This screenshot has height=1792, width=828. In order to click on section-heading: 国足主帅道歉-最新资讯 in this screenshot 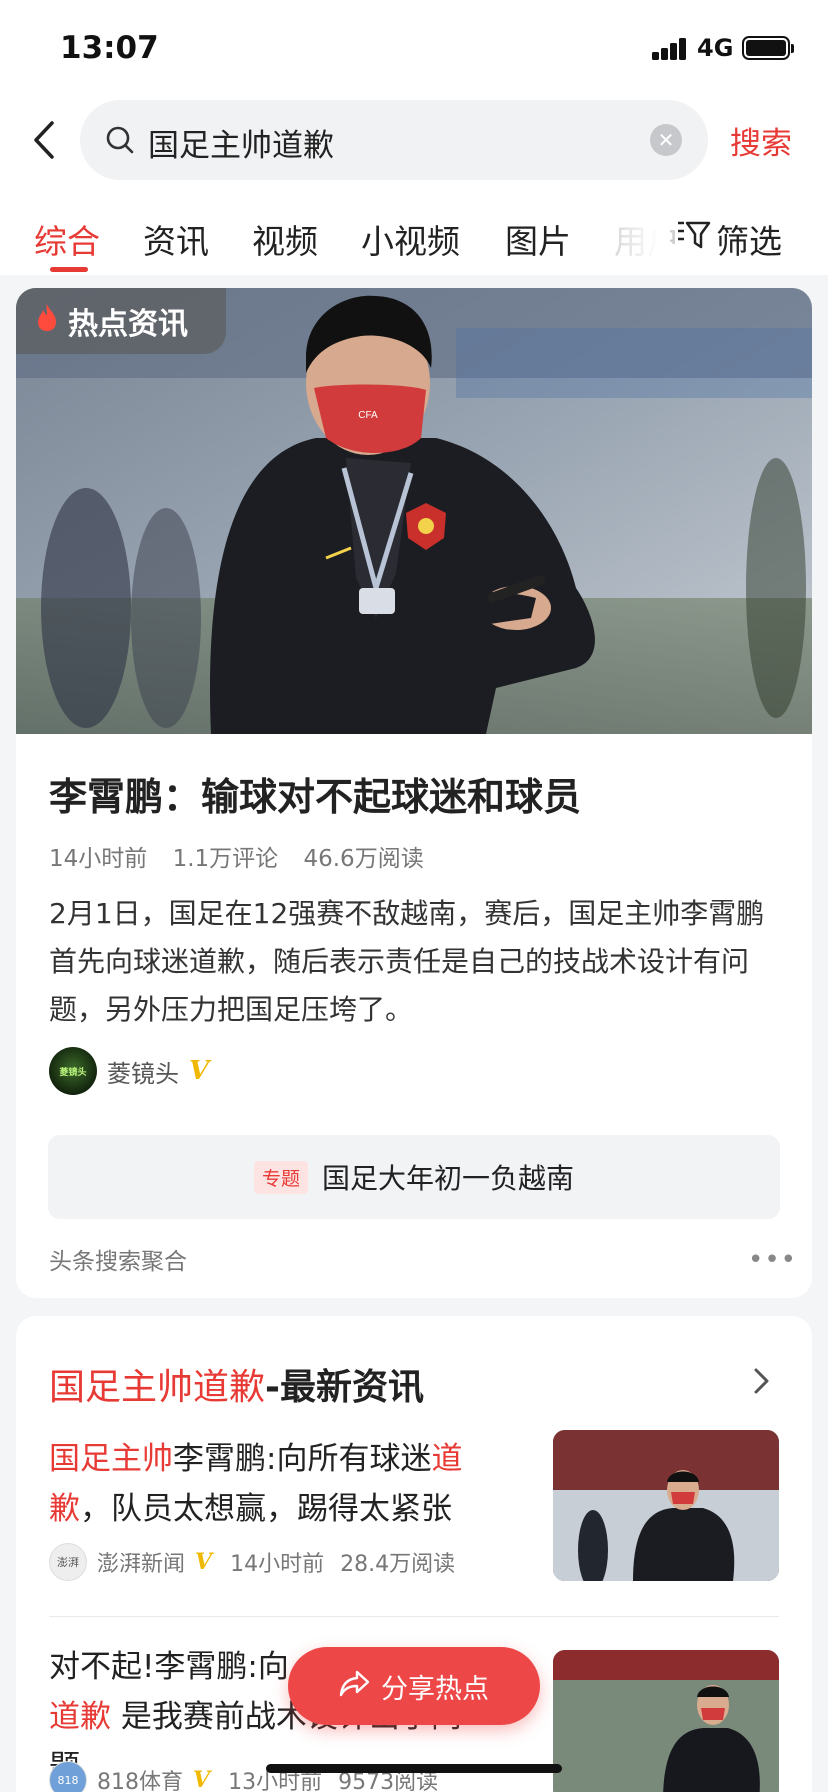, I will do `click(236, 1384)`.